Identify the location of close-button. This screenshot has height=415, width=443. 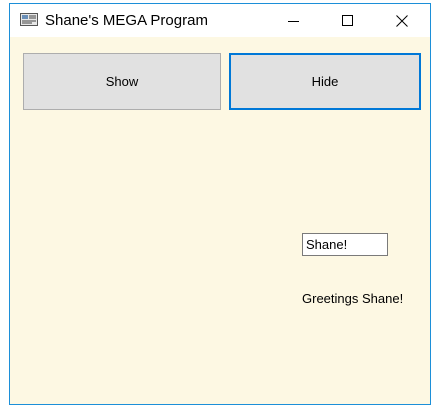
(402, 20).